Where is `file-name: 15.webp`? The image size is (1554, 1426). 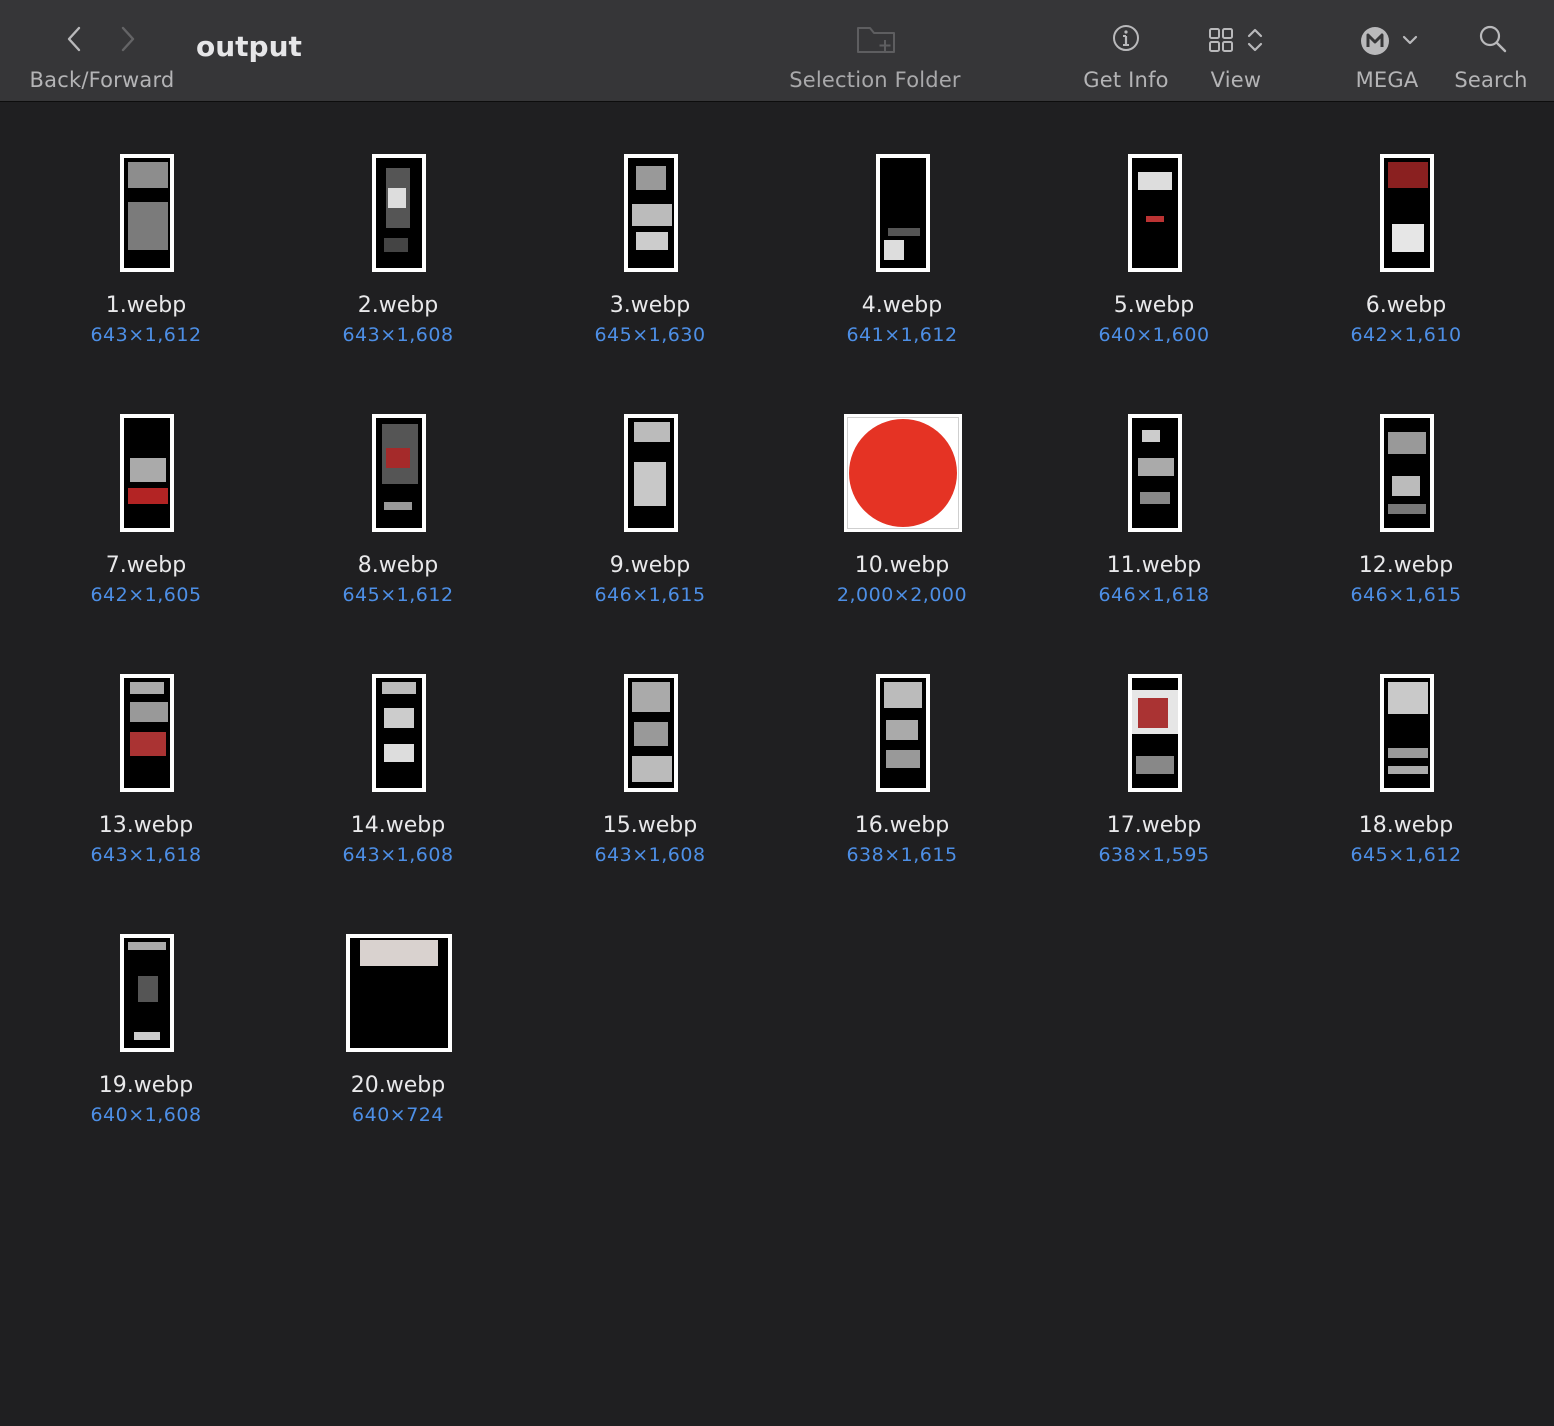
file-name: 15.webp is located at coordinates (650, 825).